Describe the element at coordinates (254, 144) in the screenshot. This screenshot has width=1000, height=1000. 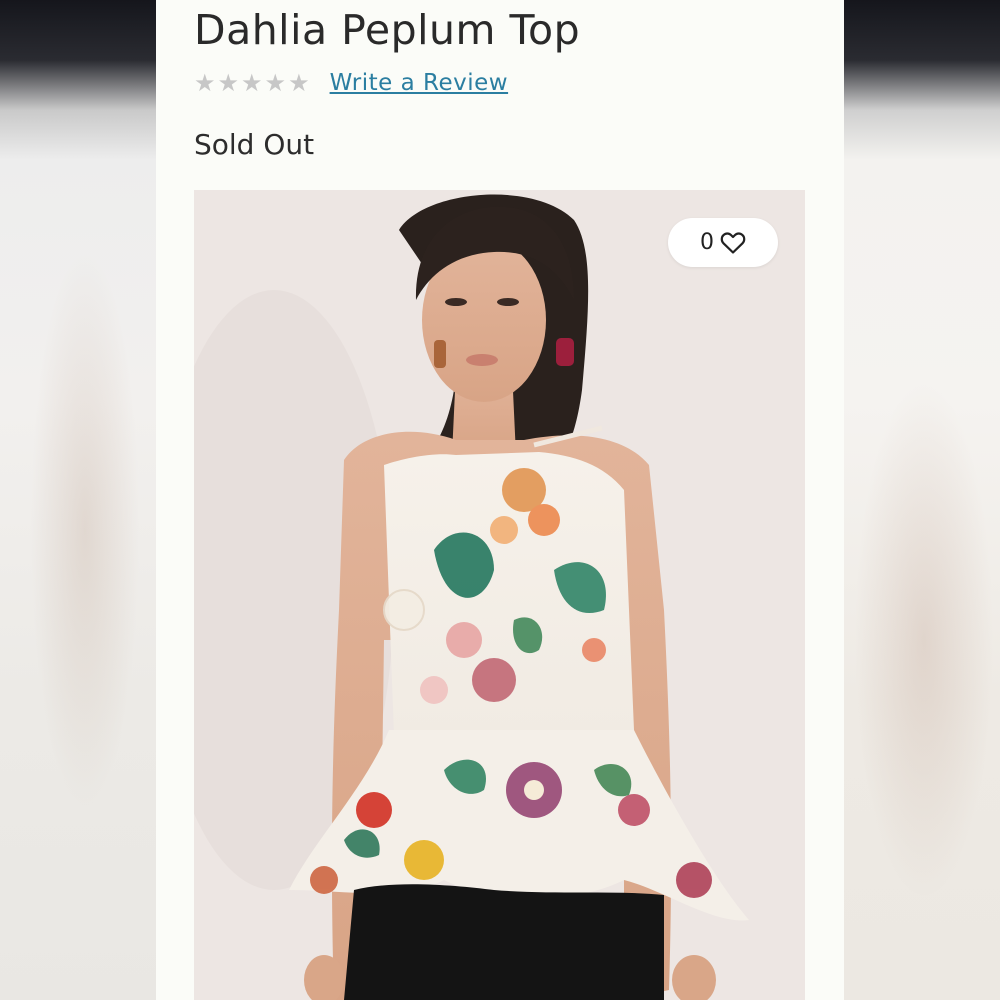
I see `stock-status: Sold Out` at that location.